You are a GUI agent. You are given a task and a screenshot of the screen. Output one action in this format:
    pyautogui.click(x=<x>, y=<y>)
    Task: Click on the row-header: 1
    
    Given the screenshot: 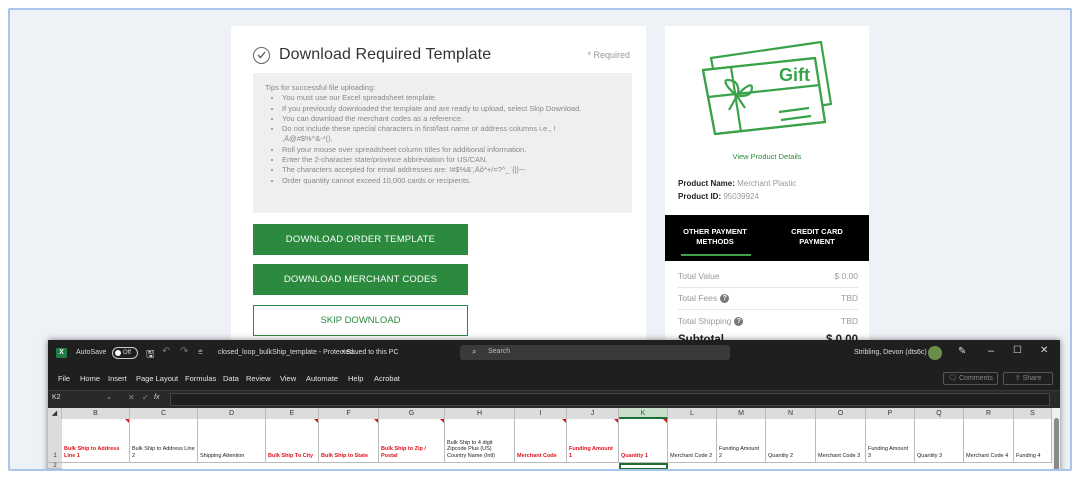 What is the action you would take?
    pyautogui.click(x=55, y=441)
    